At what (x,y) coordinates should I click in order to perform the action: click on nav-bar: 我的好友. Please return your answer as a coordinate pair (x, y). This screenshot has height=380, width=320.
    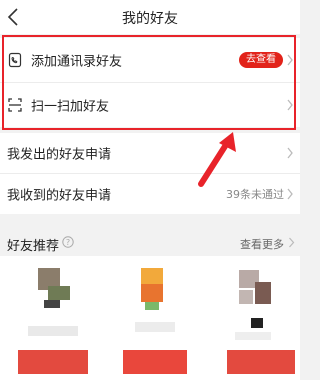
    Looking at the image, I should click on (150, 17).